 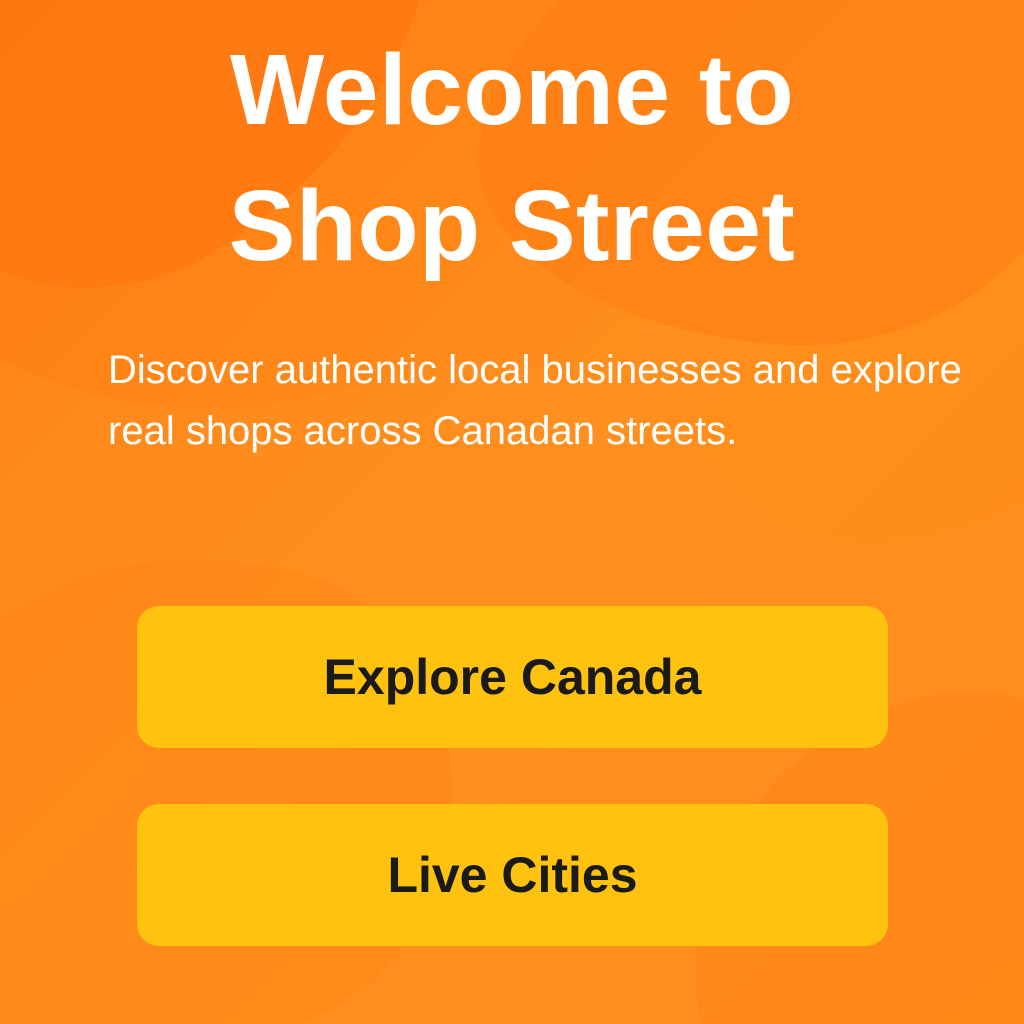 I want to click on explore-canada-button: Explore Canada, so click(x=512, y=677).